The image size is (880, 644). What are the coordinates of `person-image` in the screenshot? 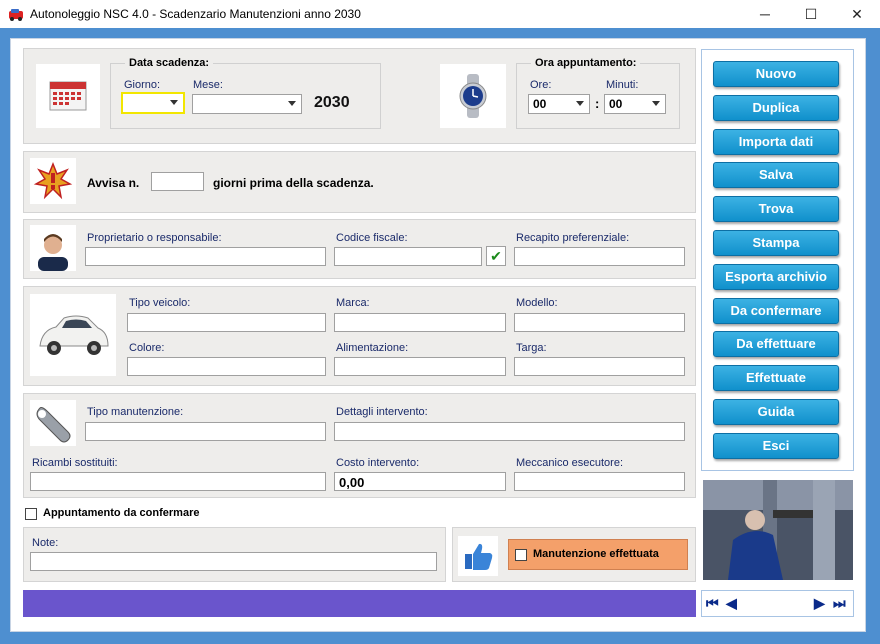 It's located at (53, 248).